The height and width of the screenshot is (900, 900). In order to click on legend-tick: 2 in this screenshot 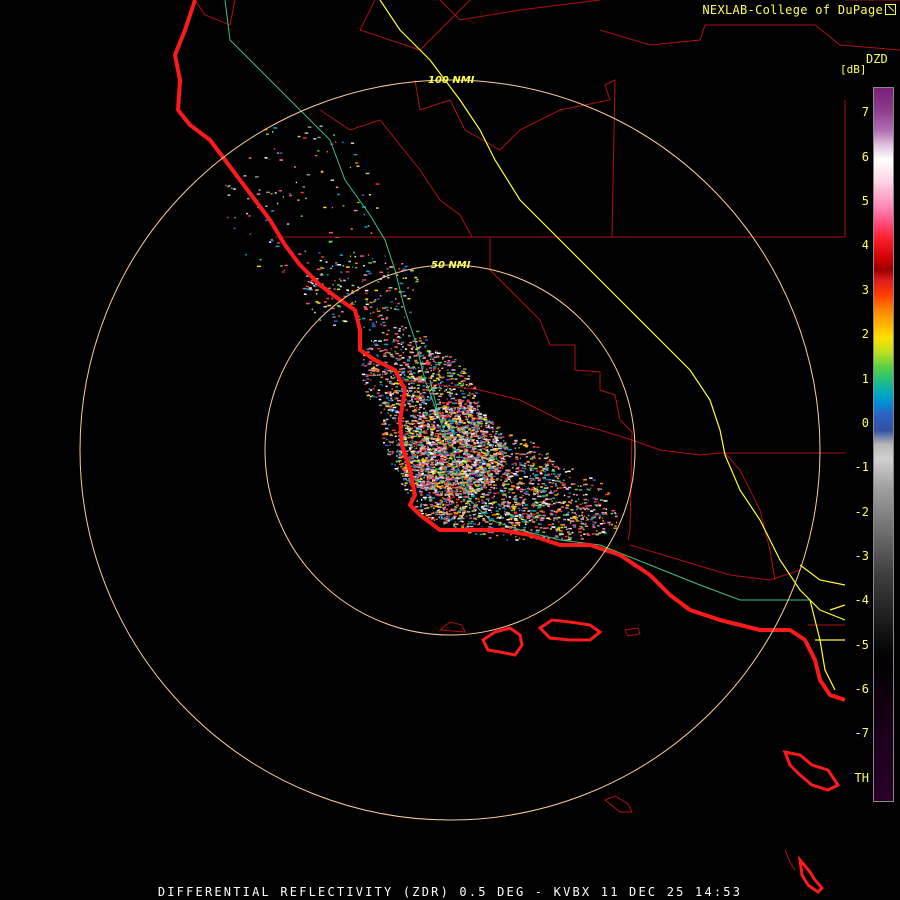, I will do `click(865, 334)`.